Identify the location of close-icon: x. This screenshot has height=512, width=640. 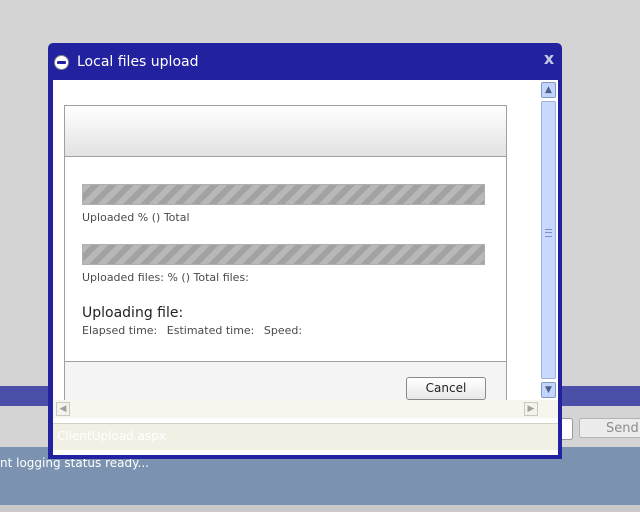
(549, 59).